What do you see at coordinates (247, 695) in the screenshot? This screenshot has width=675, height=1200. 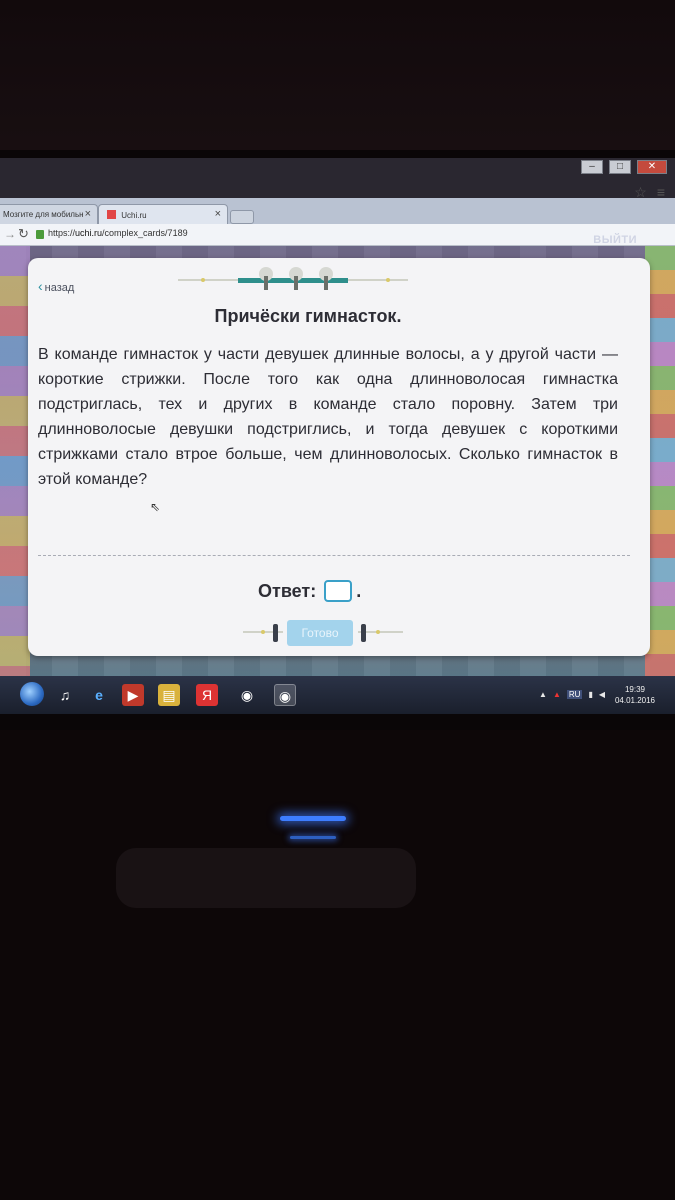 I see `chrome-icon: ◉` at bounding box center [247, 695].